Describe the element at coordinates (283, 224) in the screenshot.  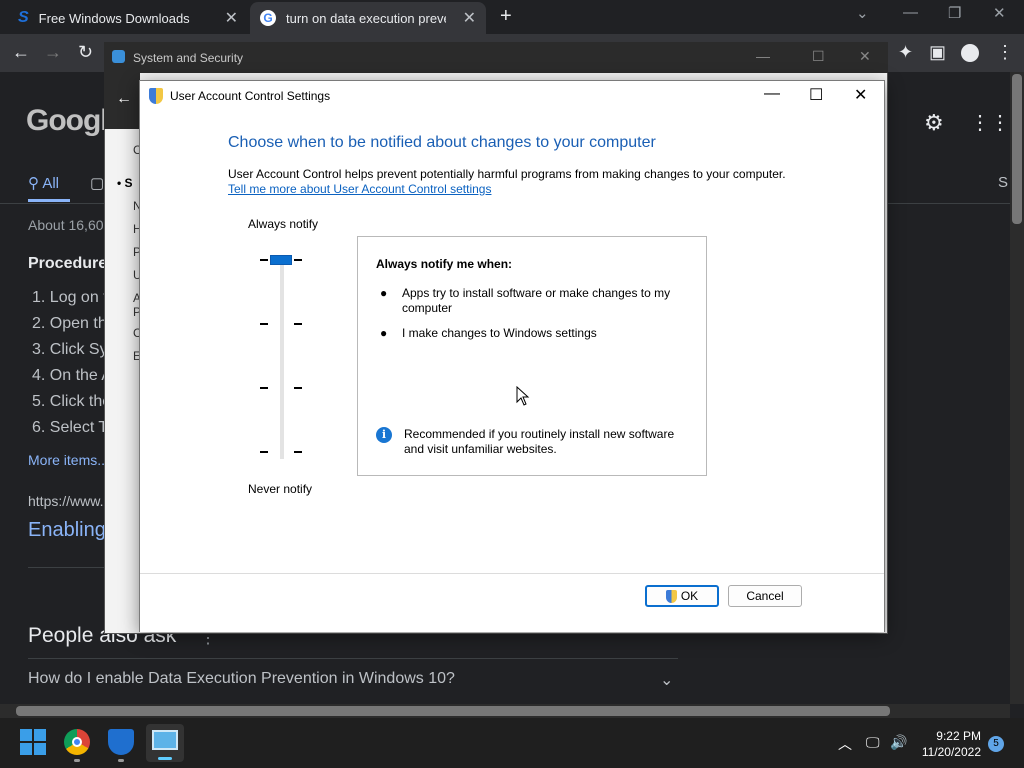
I see `slider-top-label: Always notify` at that location.